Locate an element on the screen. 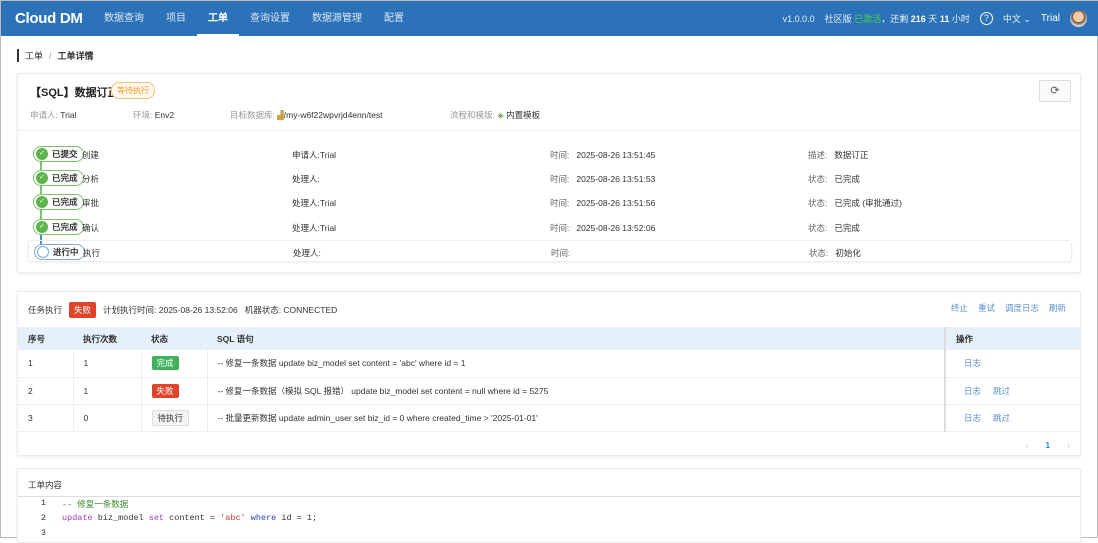  user-name: Trial is located at coordinates (1050, 18).